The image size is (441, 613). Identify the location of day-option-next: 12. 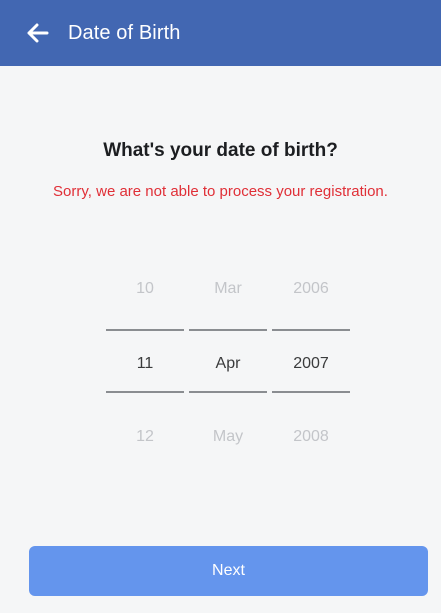
(145, 437).